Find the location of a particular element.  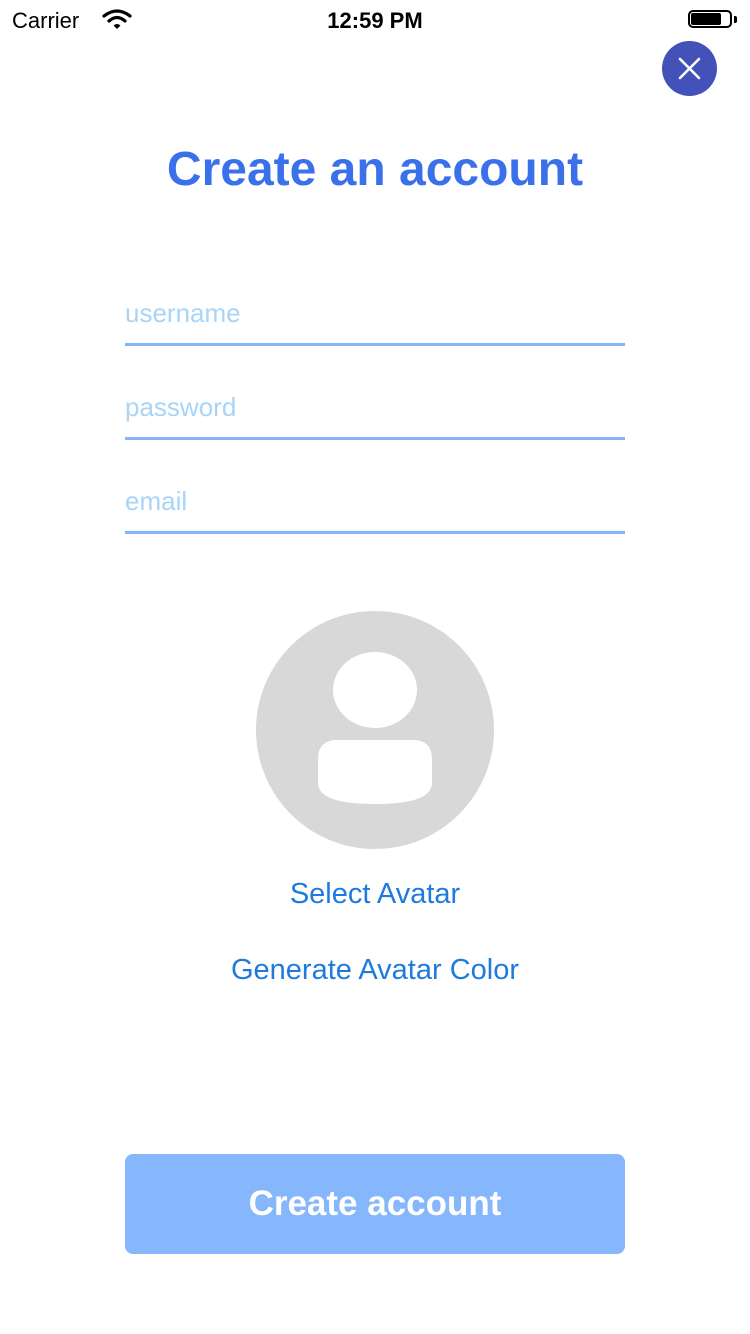

status-bar: Carrier 12:59 PM is located at coordinates (375, 20).